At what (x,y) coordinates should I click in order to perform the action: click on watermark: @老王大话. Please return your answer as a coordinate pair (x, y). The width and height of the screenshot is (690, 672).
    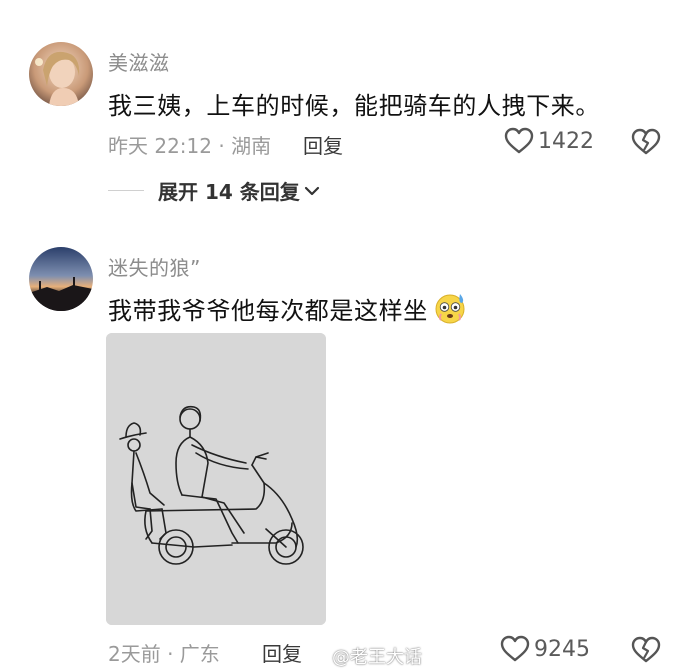
    Looking at the image, I should click on (364, 656).